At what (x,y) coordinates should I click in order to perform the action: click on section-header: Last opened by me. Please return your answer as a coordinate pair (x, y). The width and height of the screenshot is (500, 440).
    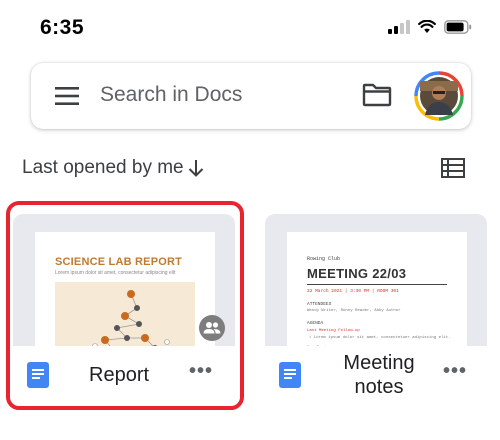
    Looking at the image, I should click on (113, 168).